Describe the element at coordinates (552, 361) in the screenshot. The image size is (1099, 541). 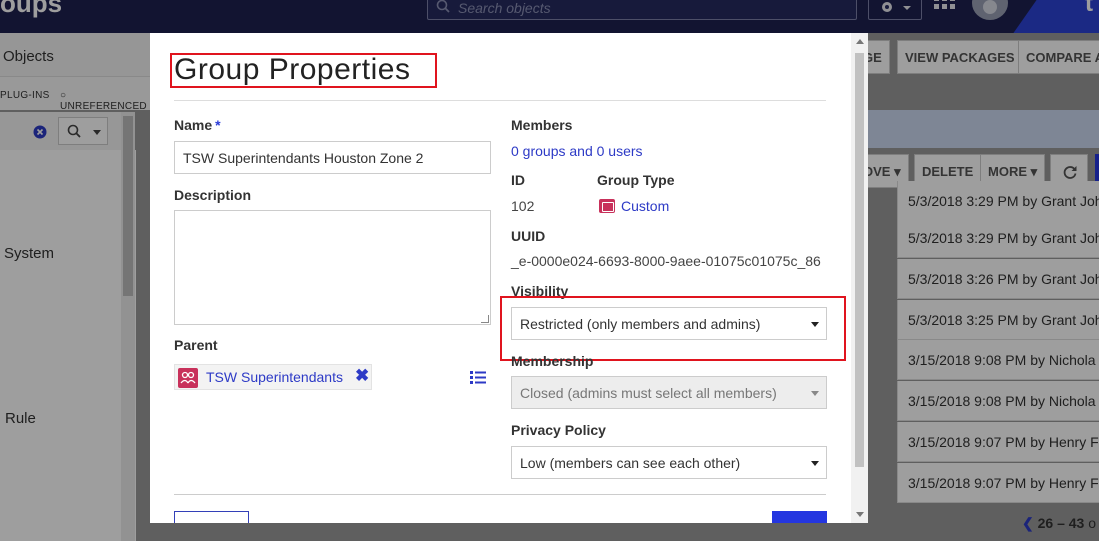
I see `membership-label: Membership` at that location.